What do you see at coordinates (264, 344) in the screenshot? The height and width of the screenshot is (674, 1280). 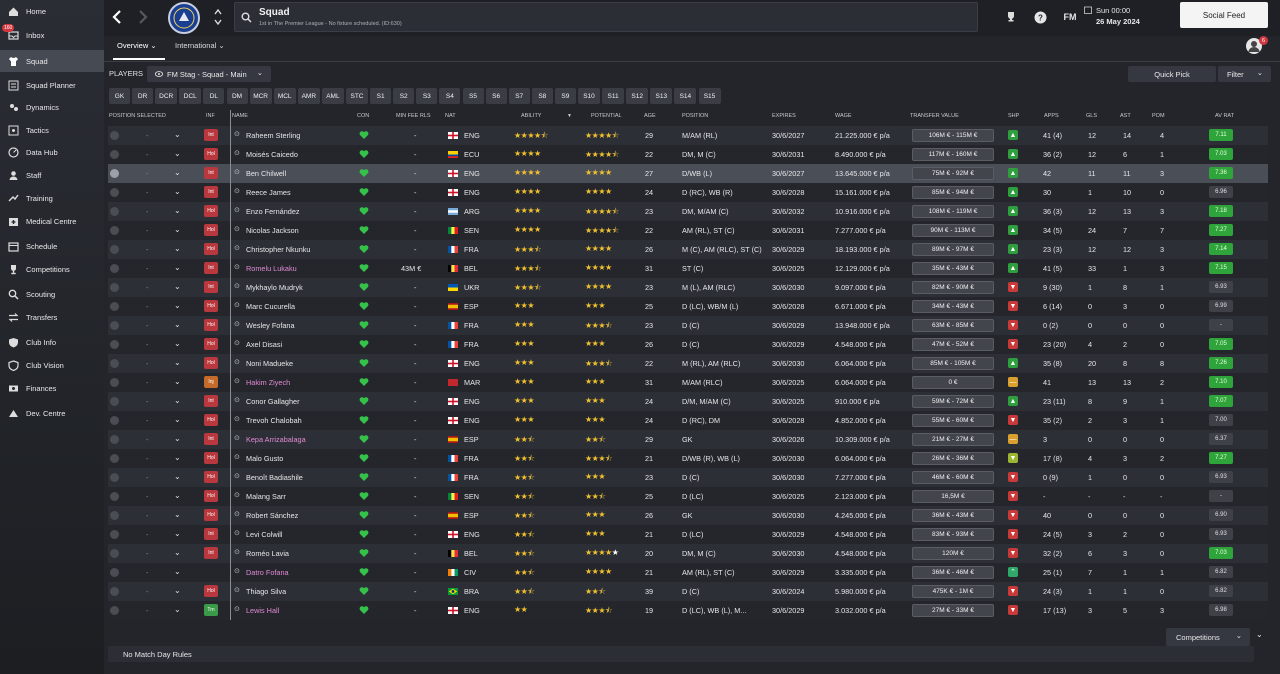 I see `player-name: Axel Disasi` at bounding box center [264, 344].